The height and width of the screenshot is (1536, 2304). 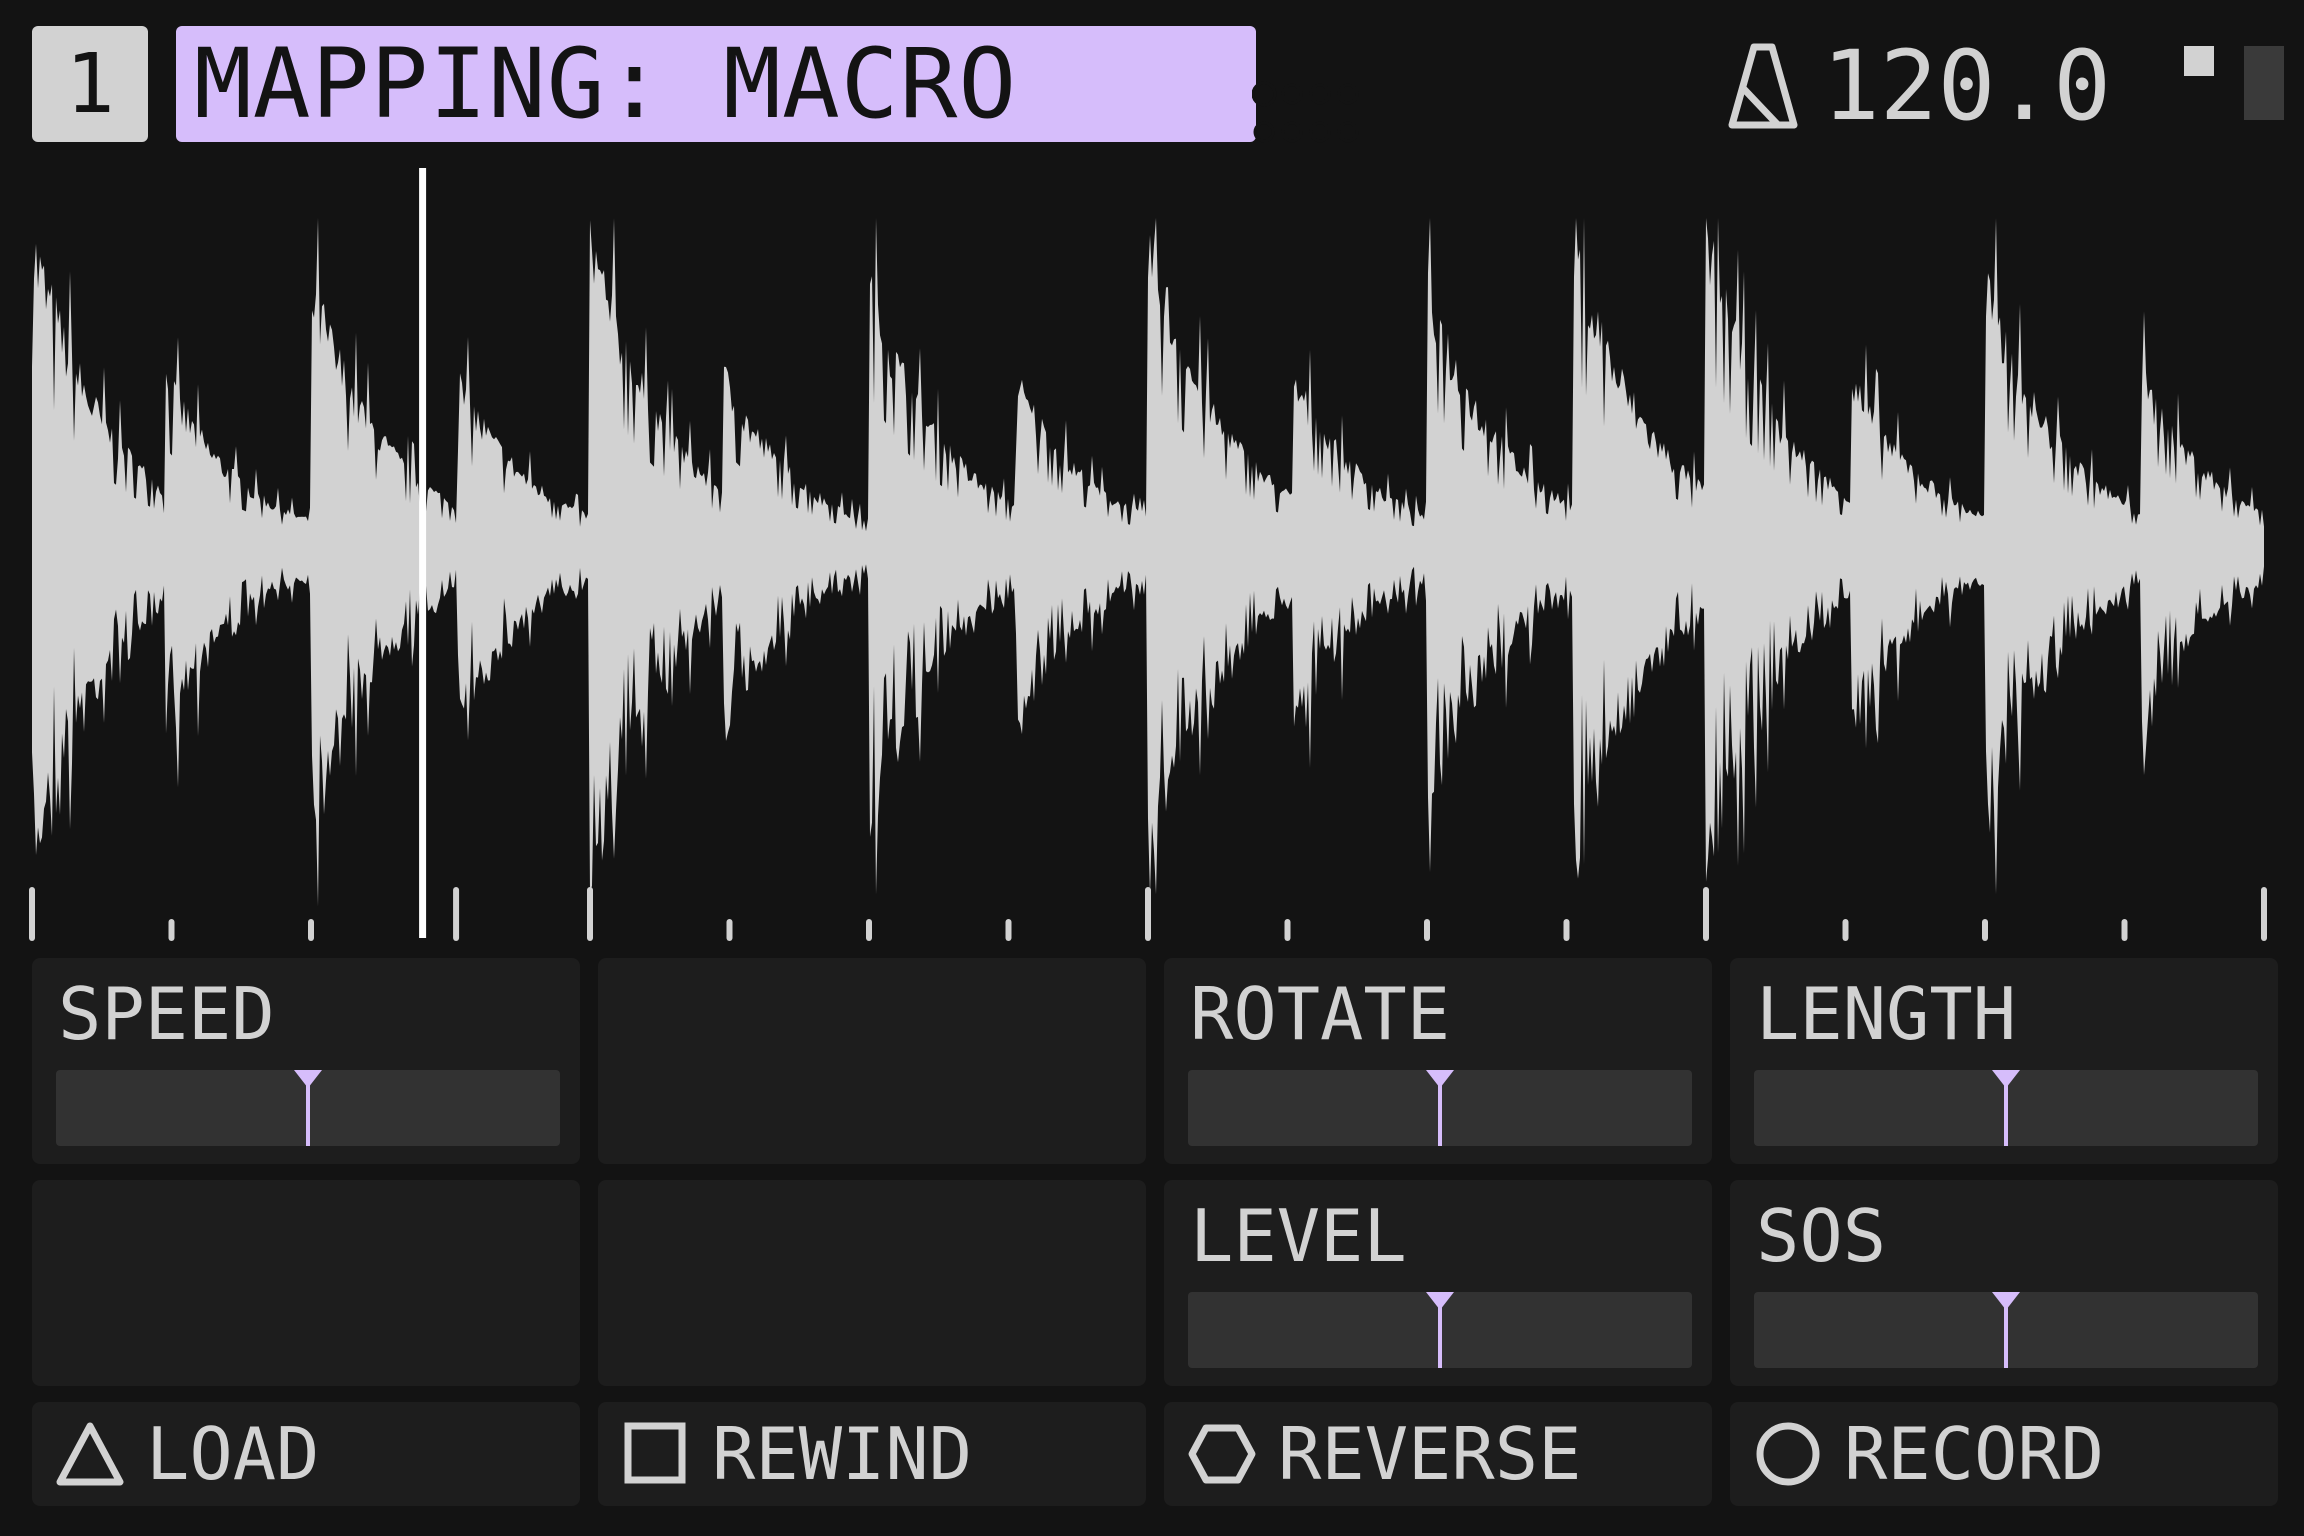 I want to click on param-length-slider, so click(x=2006, y=1108).